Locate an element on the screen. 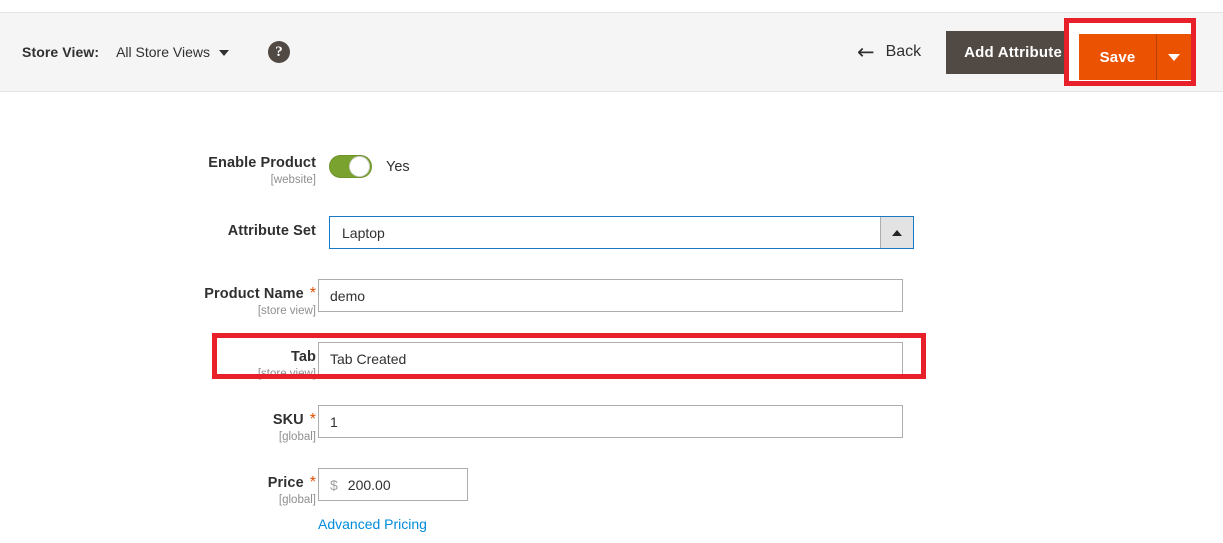 Image resolution: width=1223 pixels, height=543 pixels. back-button: ← Back is located at coordinates (889, 51).